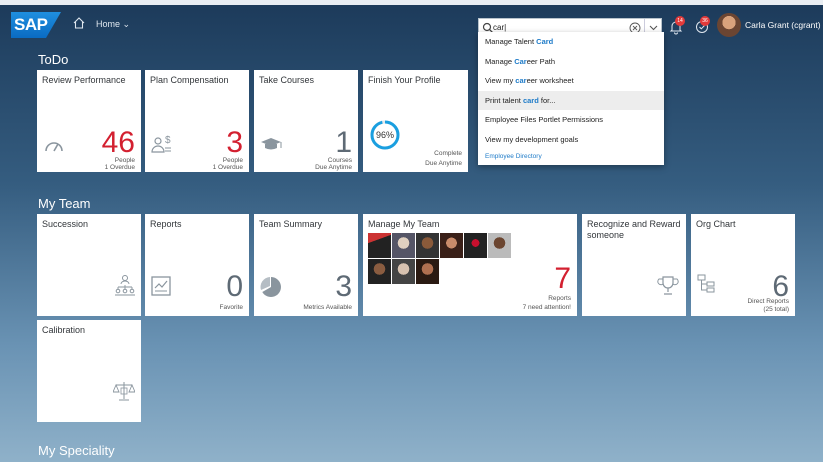  Describe the element at coordinates (272, 145) in the screenshot. I see `graduation-cap-icon` at that location.